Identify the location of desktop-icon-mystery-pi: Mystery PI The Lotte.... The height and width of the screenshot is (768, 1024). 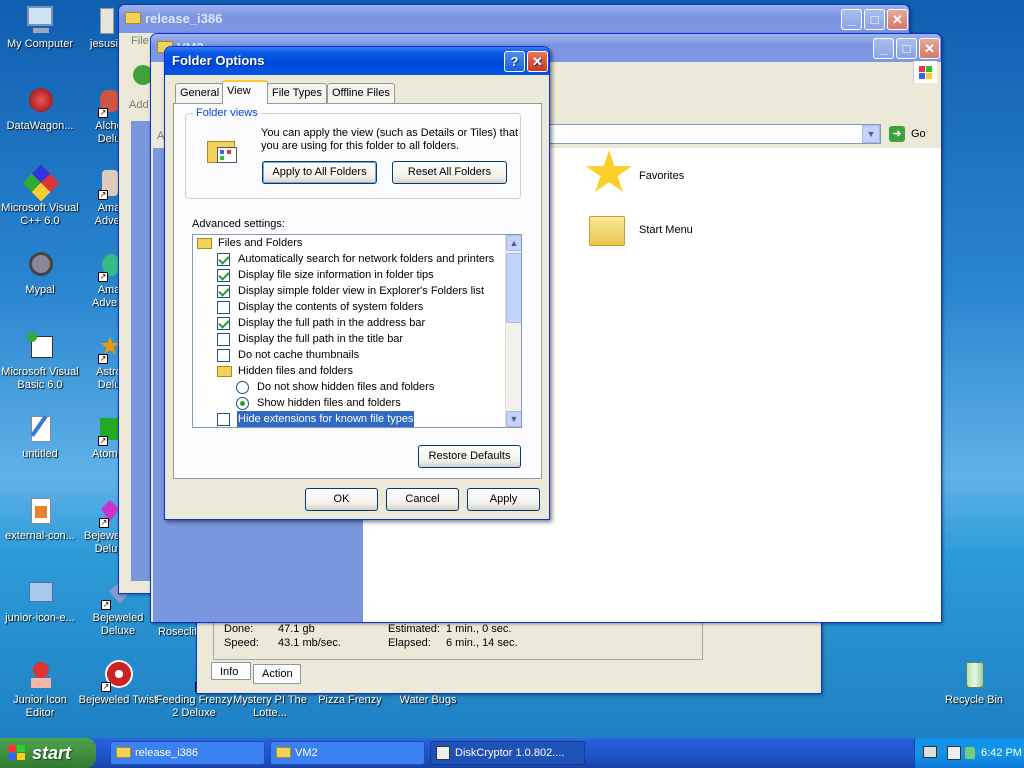
(270, 707).